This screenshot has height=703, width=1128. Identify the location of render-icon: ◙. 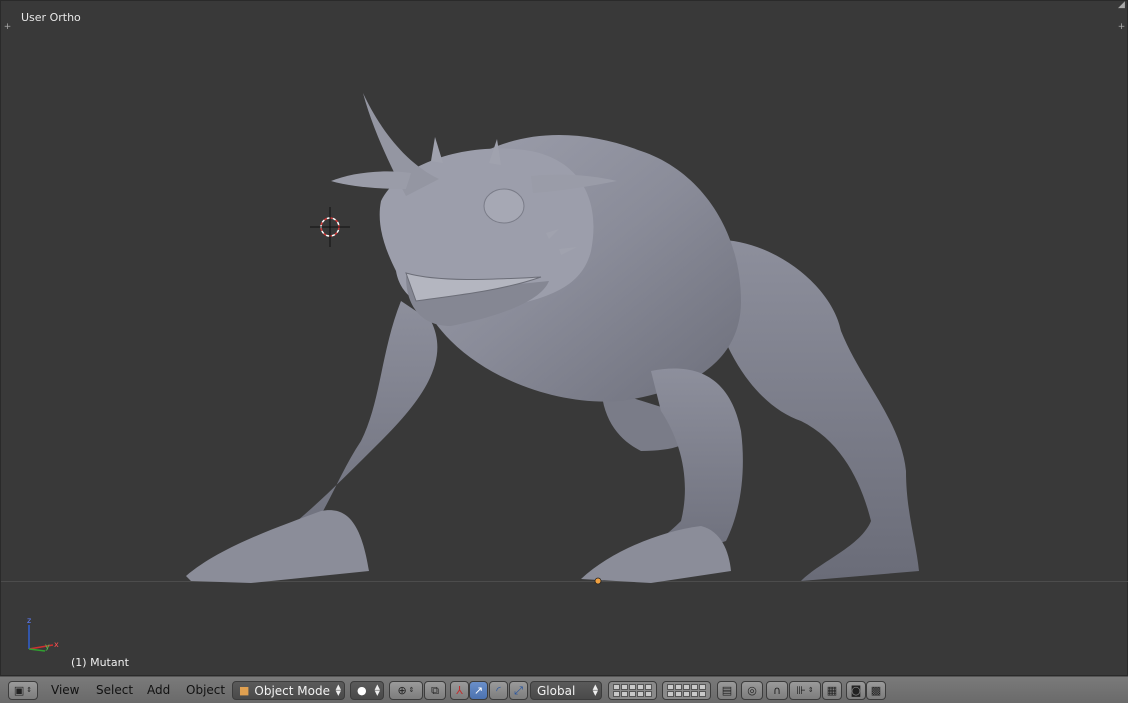
(856, 690).